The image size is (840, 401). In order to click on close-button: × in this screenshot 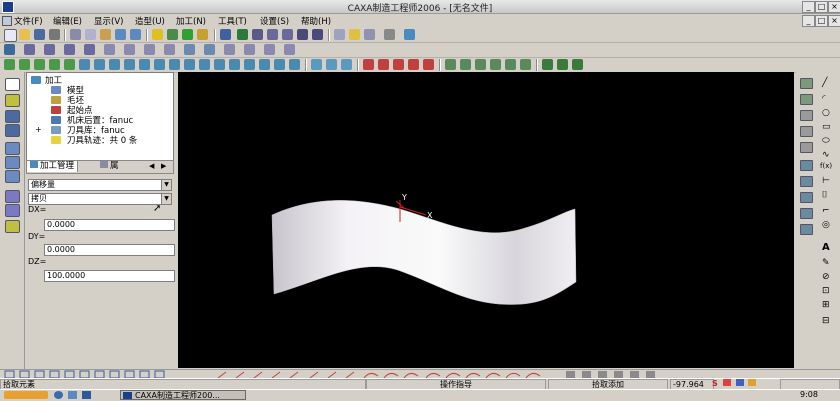, I will do `click(834, 7)`.